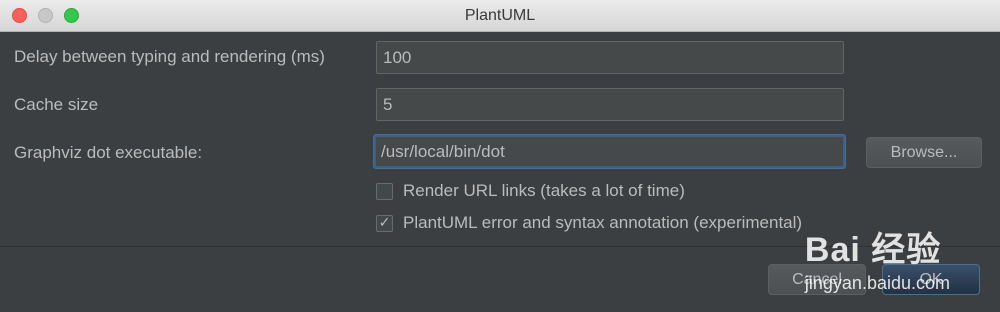 Image resolution: width=1000 pixels, height=312 pixels. I want to click on delay-input, so click(610, 57).